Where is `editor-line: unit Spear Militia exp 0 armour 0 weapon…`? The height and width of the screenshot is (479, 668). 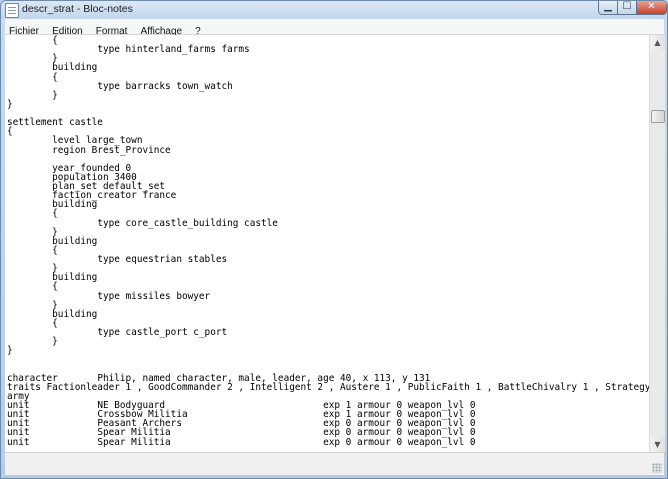
editor-line: unit Spear Militia exp 0 armour 0 weapon… is located at coordinates (241, 442).